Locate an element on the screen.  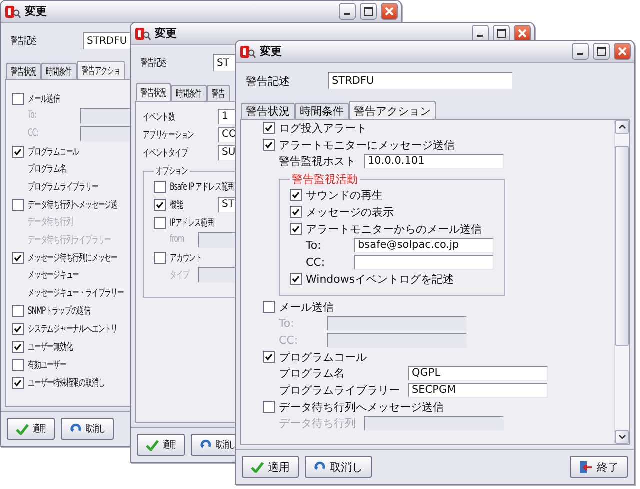
exit-icon is located at coordinates (586, 467).